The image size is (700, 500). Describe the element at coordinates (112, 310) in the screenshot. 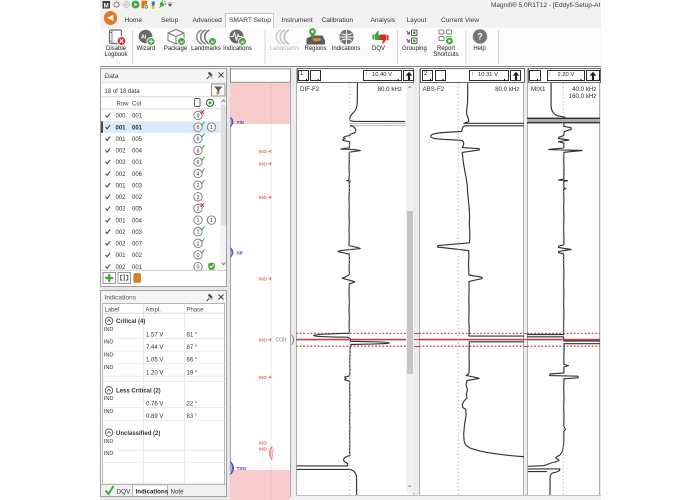

I see `svg-text: Label` at that location.